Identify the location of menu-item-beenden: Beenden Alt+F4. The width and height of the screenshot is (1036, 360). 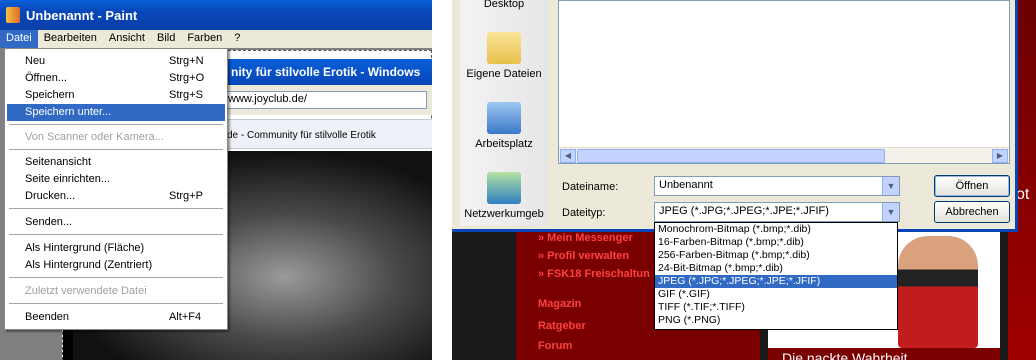
(116, 317).